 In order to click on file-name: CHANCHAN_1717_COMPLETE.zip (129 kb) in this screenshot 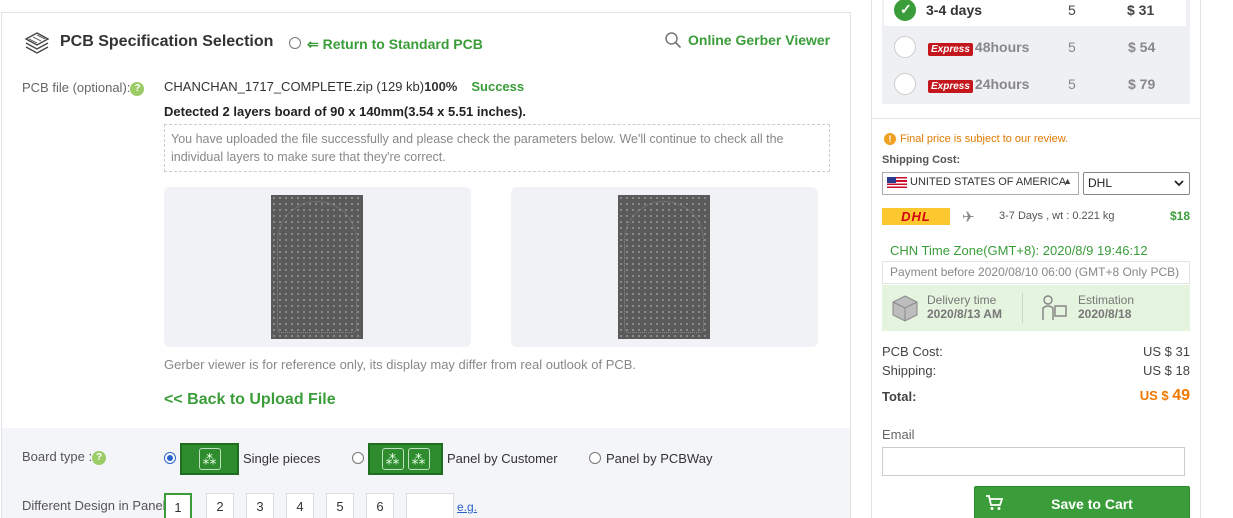, I will do `click(294, 86)`.